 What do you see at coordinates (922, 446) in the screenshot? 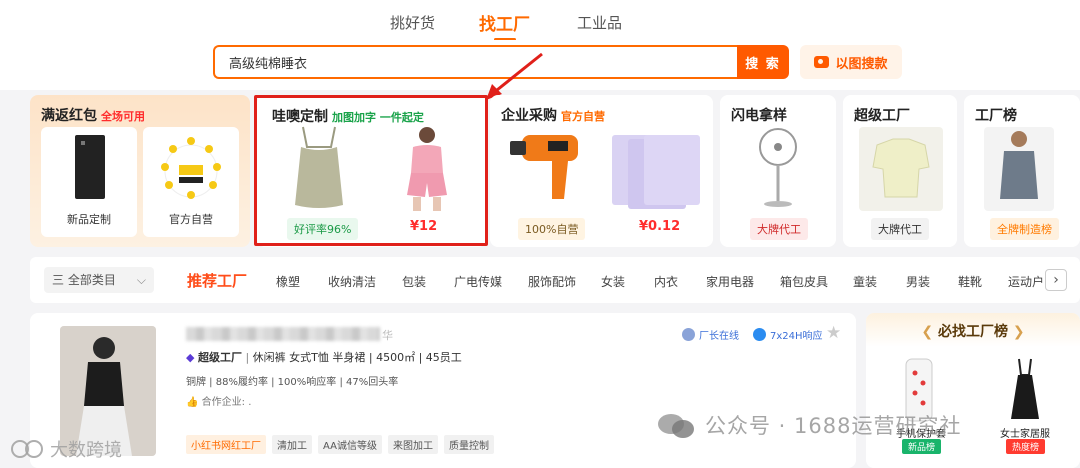
I see `rank-item-tag: 新品榜` at bounding box center [922, 446].